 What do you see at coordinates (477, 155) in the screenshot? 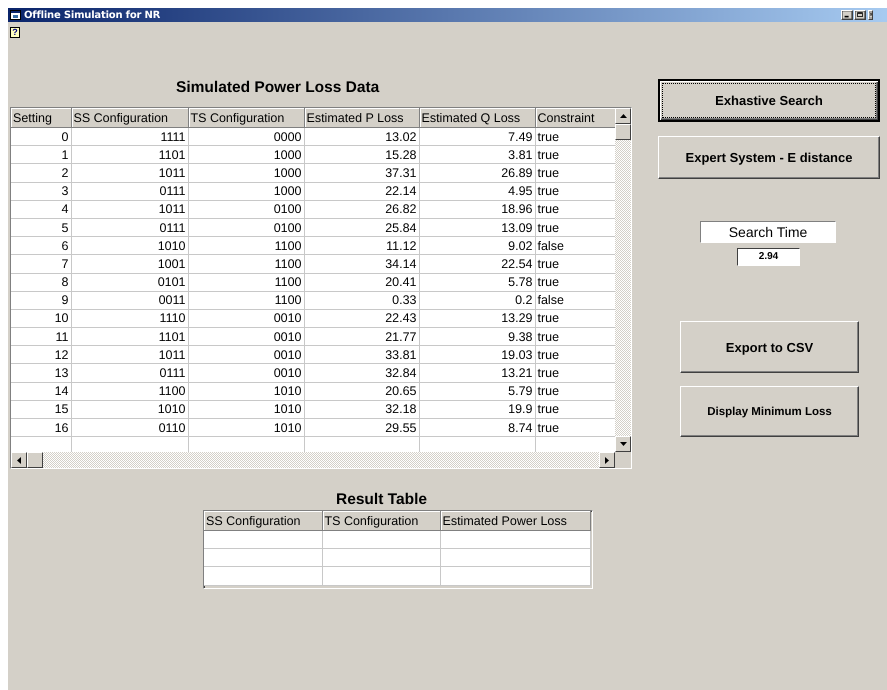
I see `table-cell: 3.81` at bounding box center [477, 155].